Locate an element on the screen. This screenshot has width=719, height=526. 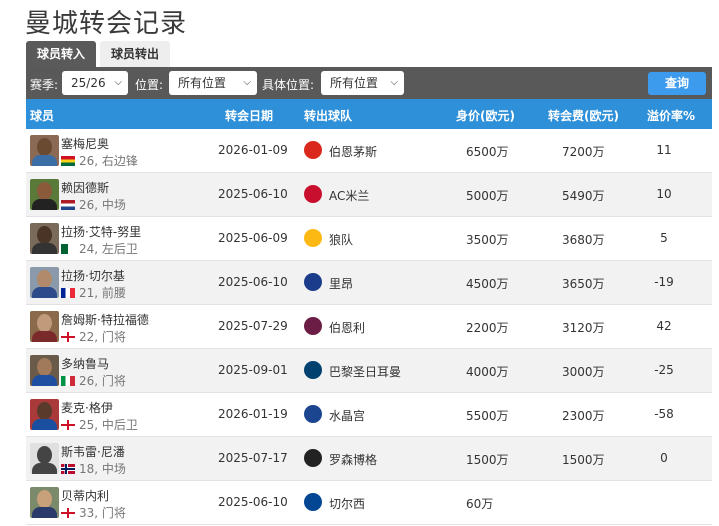
from-club: 罗森博格 is located at coordinates (353, 459).